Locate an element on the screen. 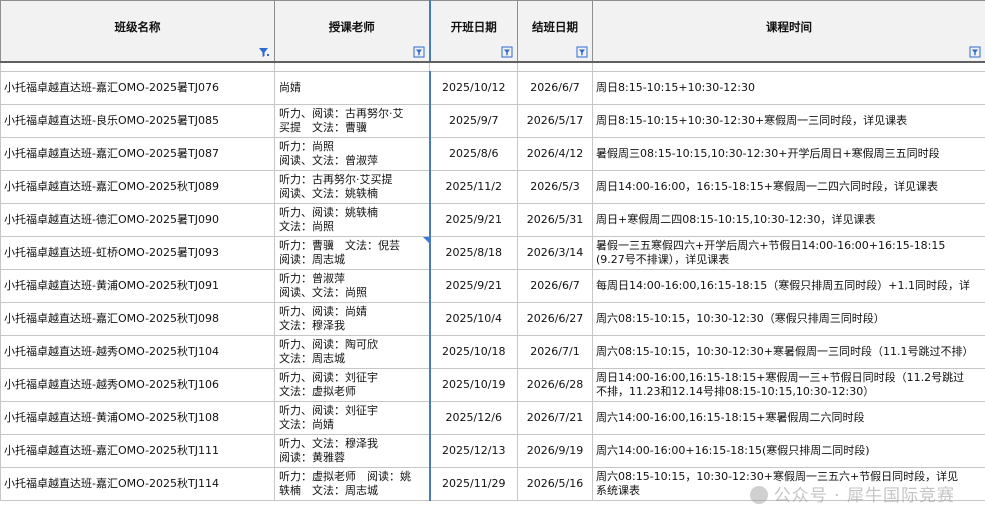 The height and width of the screenshot is (524, 985). schedule-cell: 周日+寒假周二四08:15-10:15,10:30-12:30，详见课表 is located at coordinates (788, 220).